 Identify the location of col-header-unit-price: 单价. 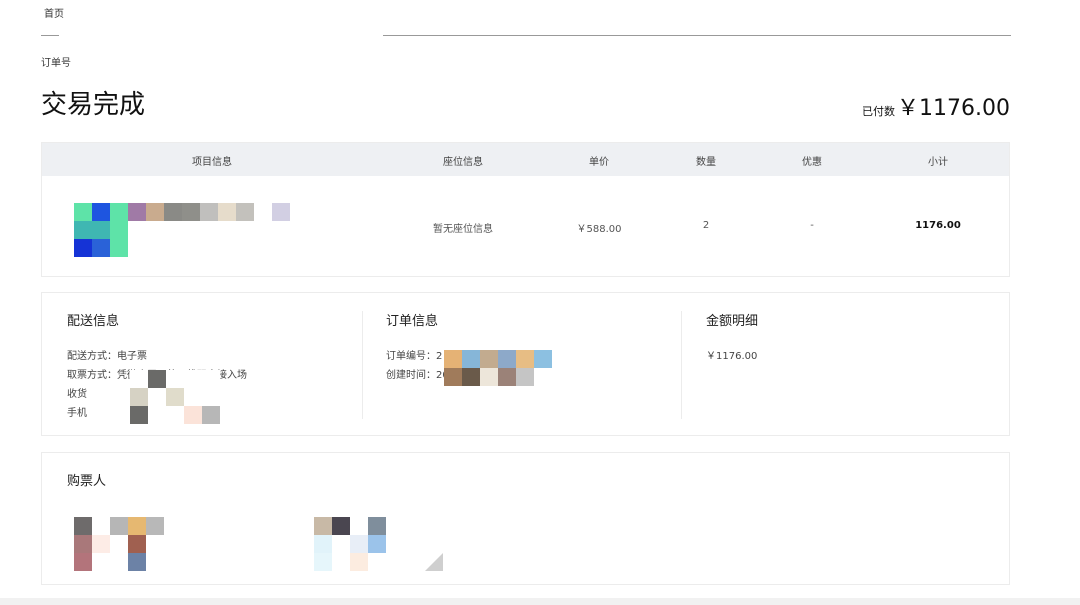
(599, 162).